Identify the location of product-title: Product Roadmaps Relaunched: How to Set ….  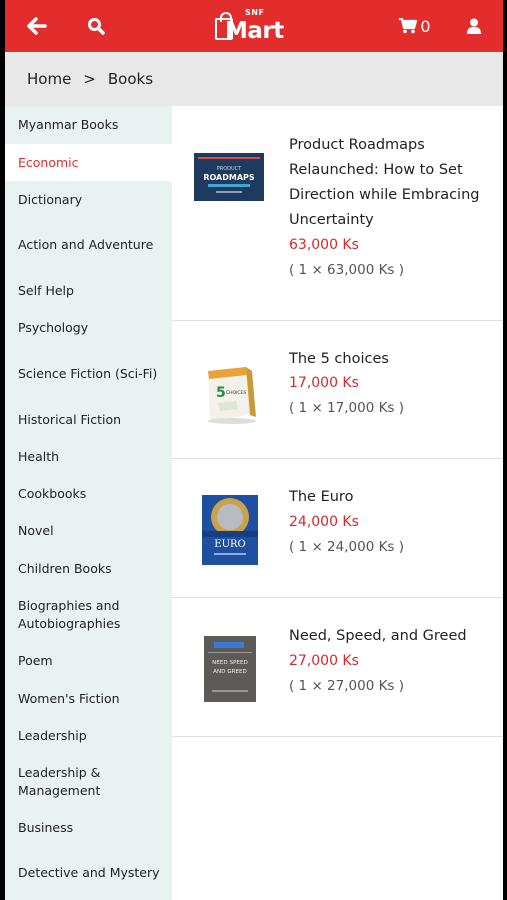
(394, 183).